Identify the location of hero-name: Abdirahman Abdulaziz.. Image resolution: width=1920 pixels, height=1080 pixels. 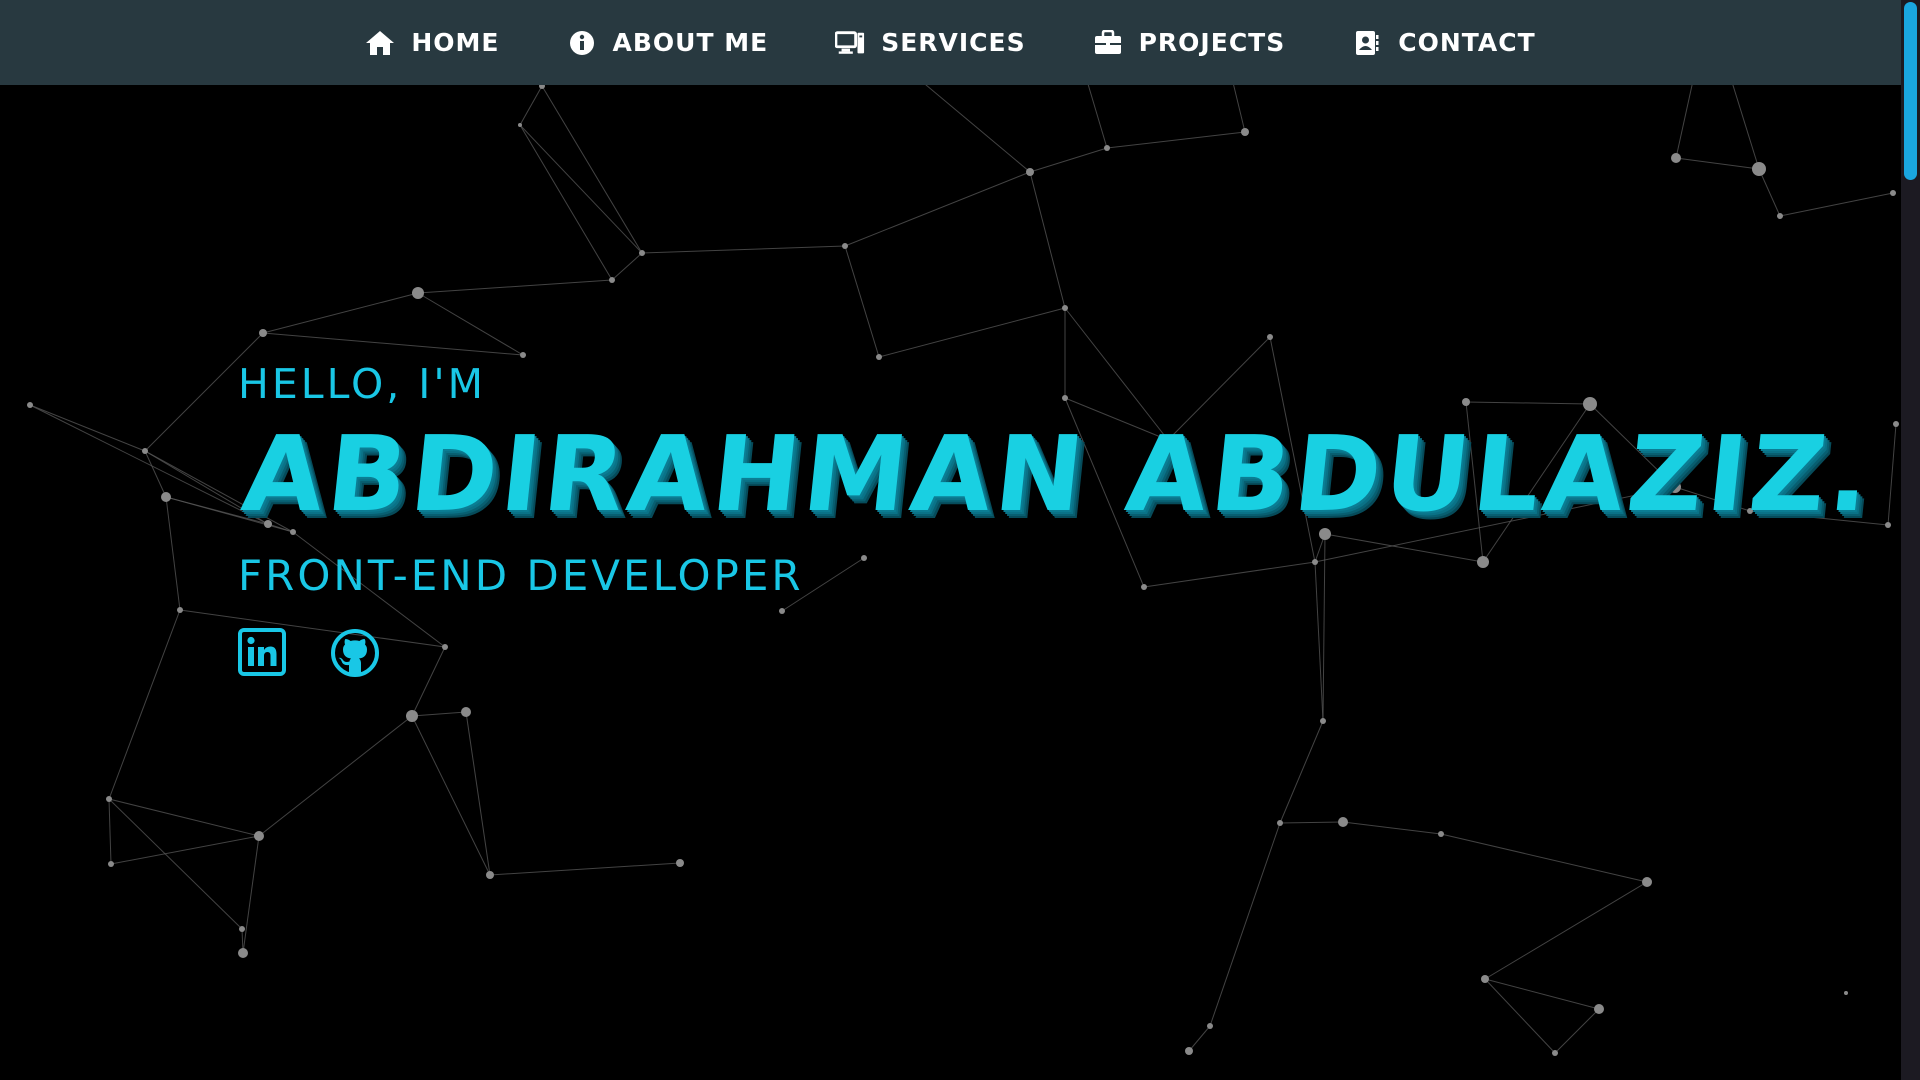
(1058, 474).